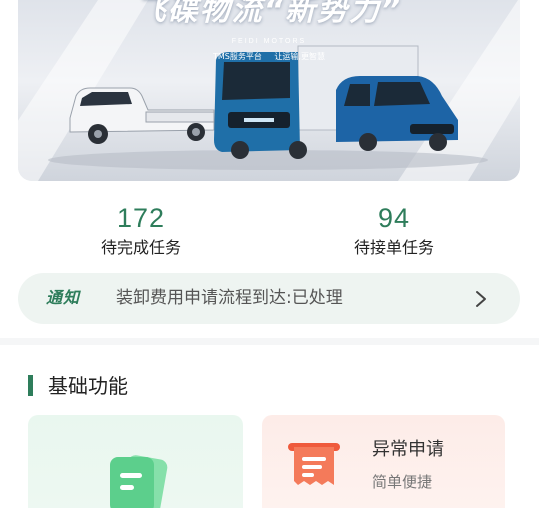  I want to click on stat-pending-tasks: 172 待完成任务, so click(141, 230).